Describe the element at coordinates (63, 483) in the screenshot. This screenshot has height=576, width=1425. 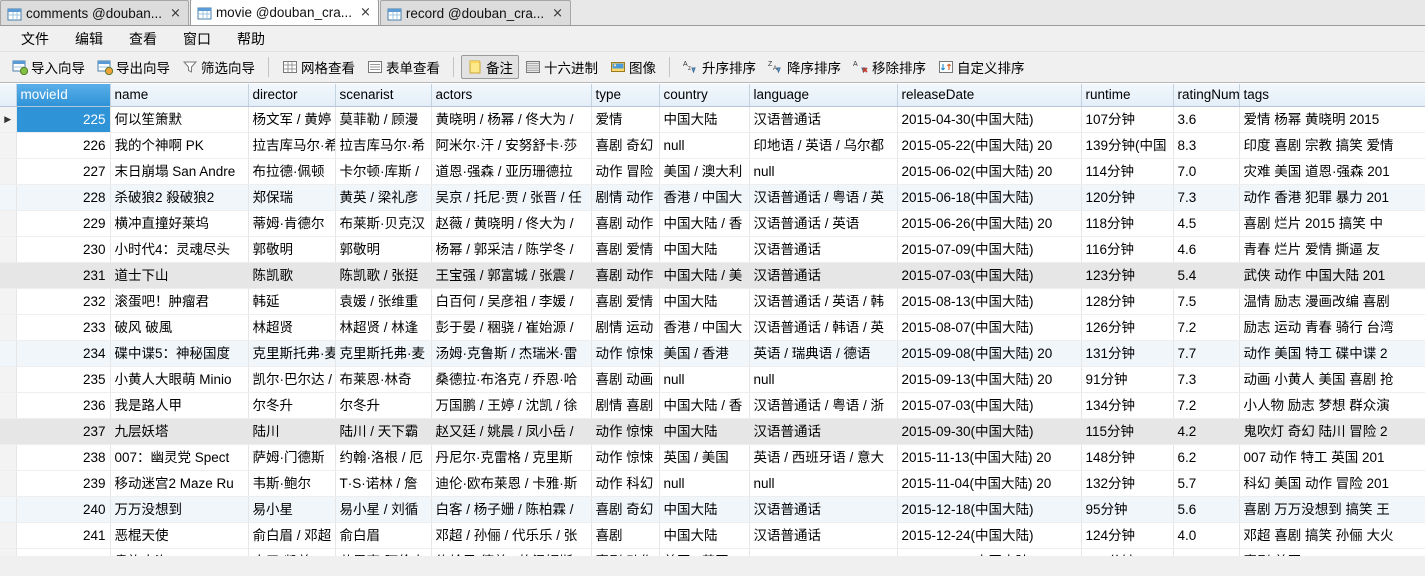
I see `cell-movieId: 239` at that location.